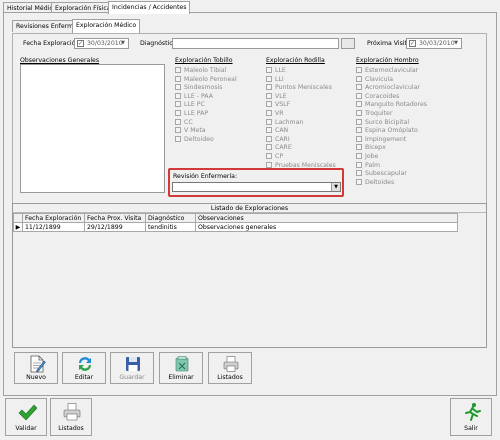 The height and width of the screenshot is (440, 500). Describe the element at coordinates (115, 218) in the screenshot. I see `column-header: Fecha Prox. Visita` at that location.